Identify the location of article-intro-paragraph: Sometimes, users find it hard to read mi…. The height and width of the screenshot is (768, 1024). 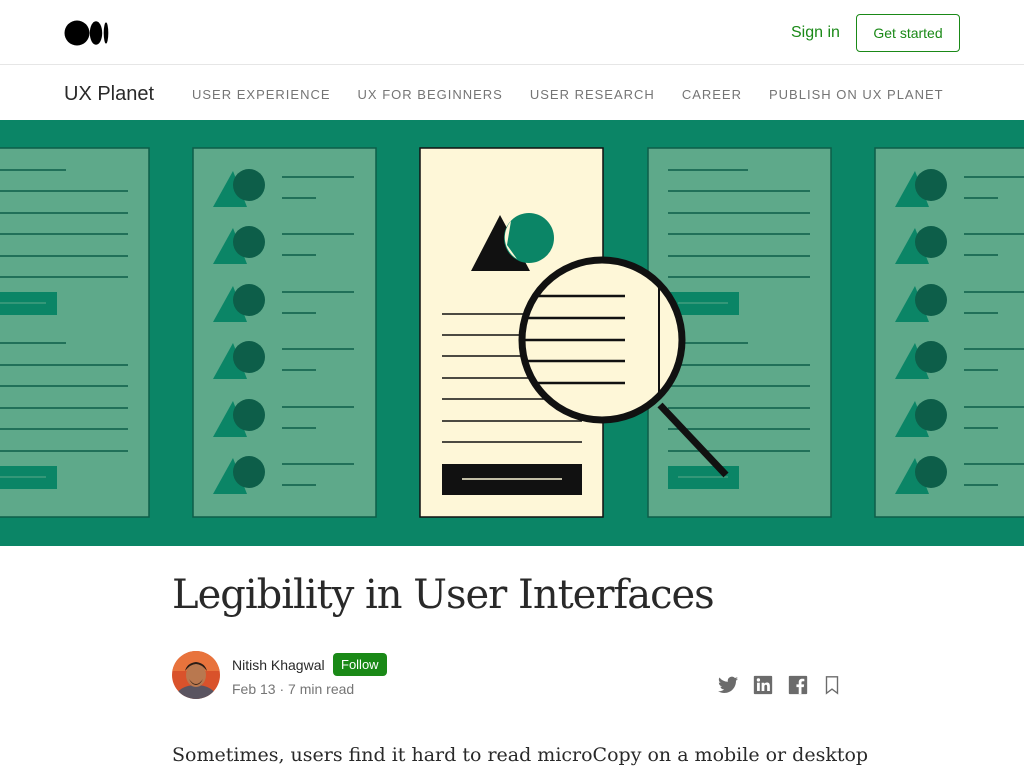
(520, 755).